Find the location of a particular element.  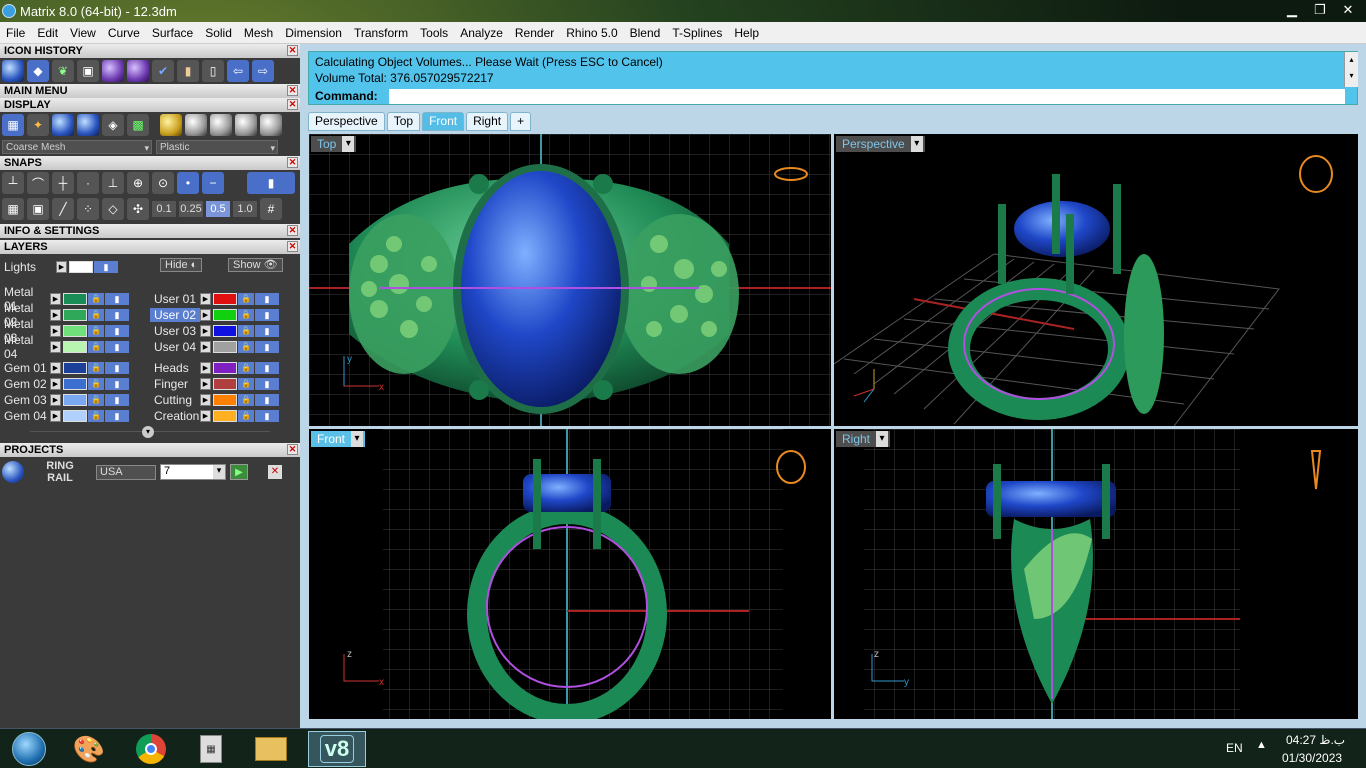

page-tool-icon: ▯ is located at coordinates (213, 71).